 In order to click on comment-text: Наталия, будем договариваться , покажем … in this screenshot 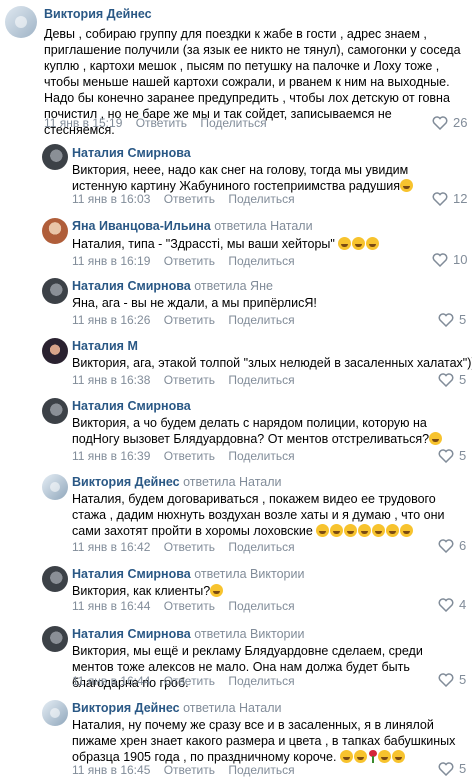, I will do `click(258, 515)`.